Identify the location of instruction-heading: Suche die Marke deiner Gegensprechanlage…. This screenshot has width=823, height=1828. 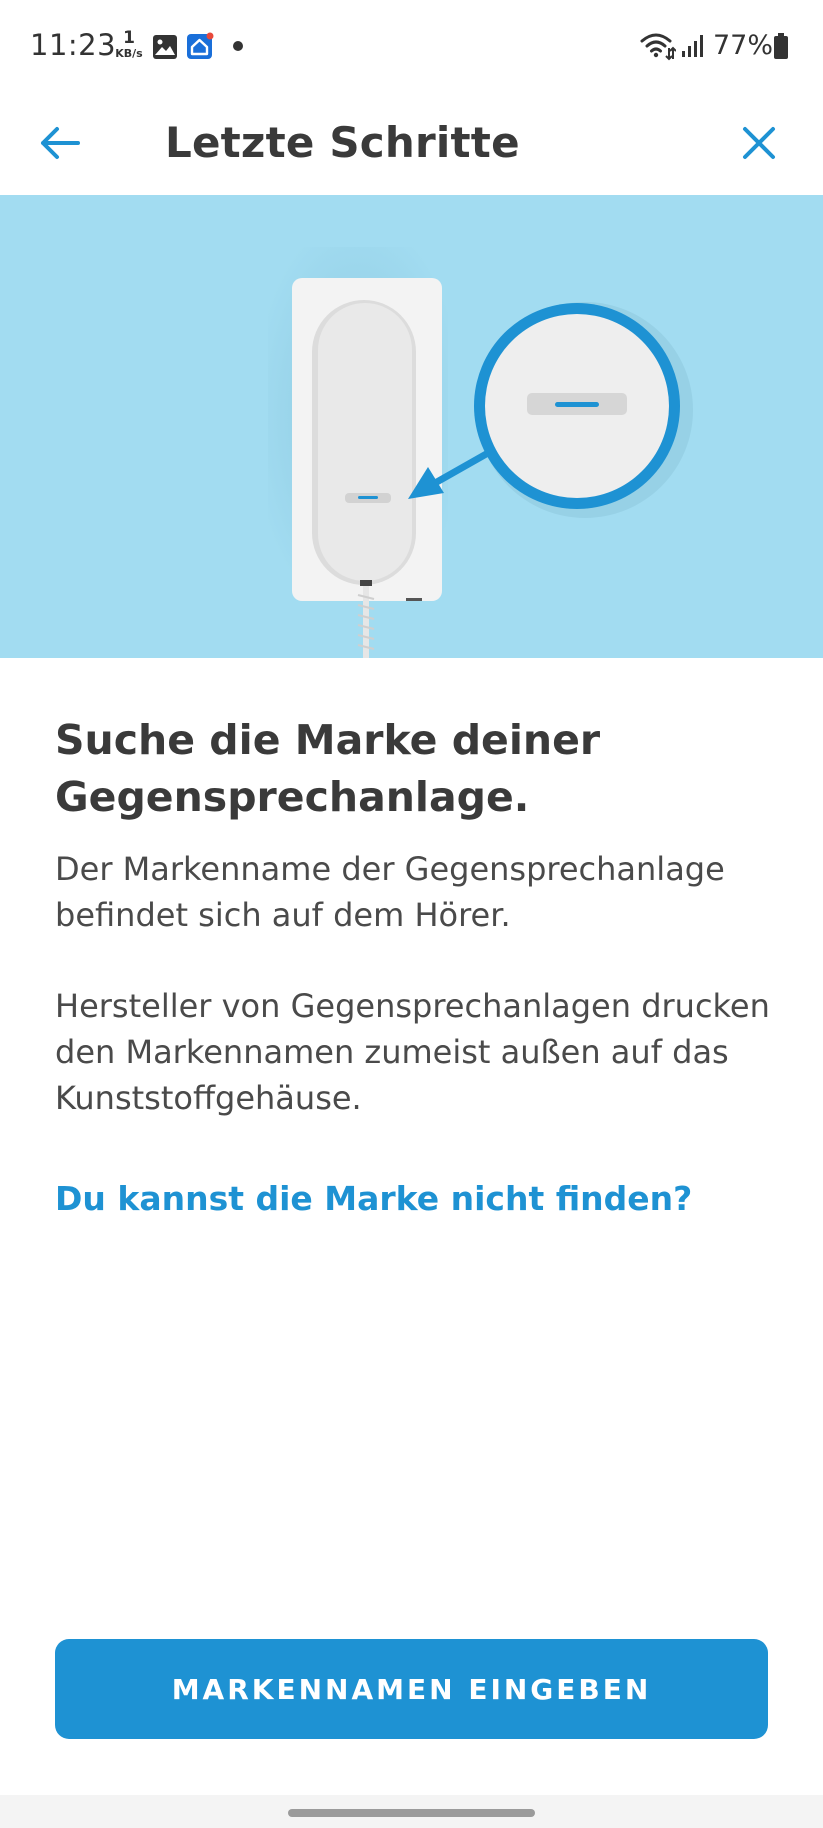
(328, 768).